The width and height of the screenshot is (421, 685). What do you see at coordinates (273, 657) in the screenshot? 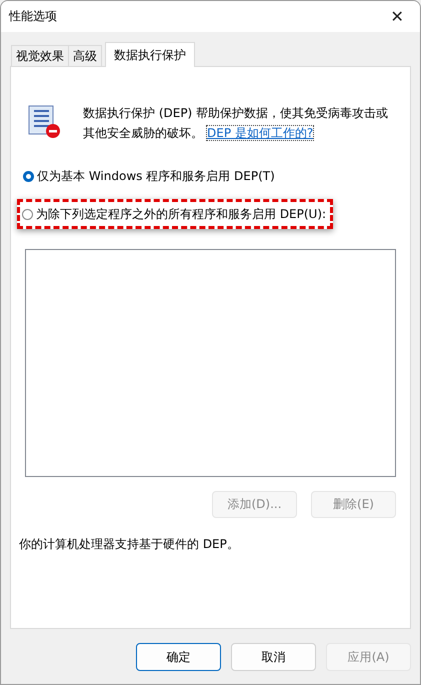
I see `dialog-button: 取消` at bounding box center [273, 657].